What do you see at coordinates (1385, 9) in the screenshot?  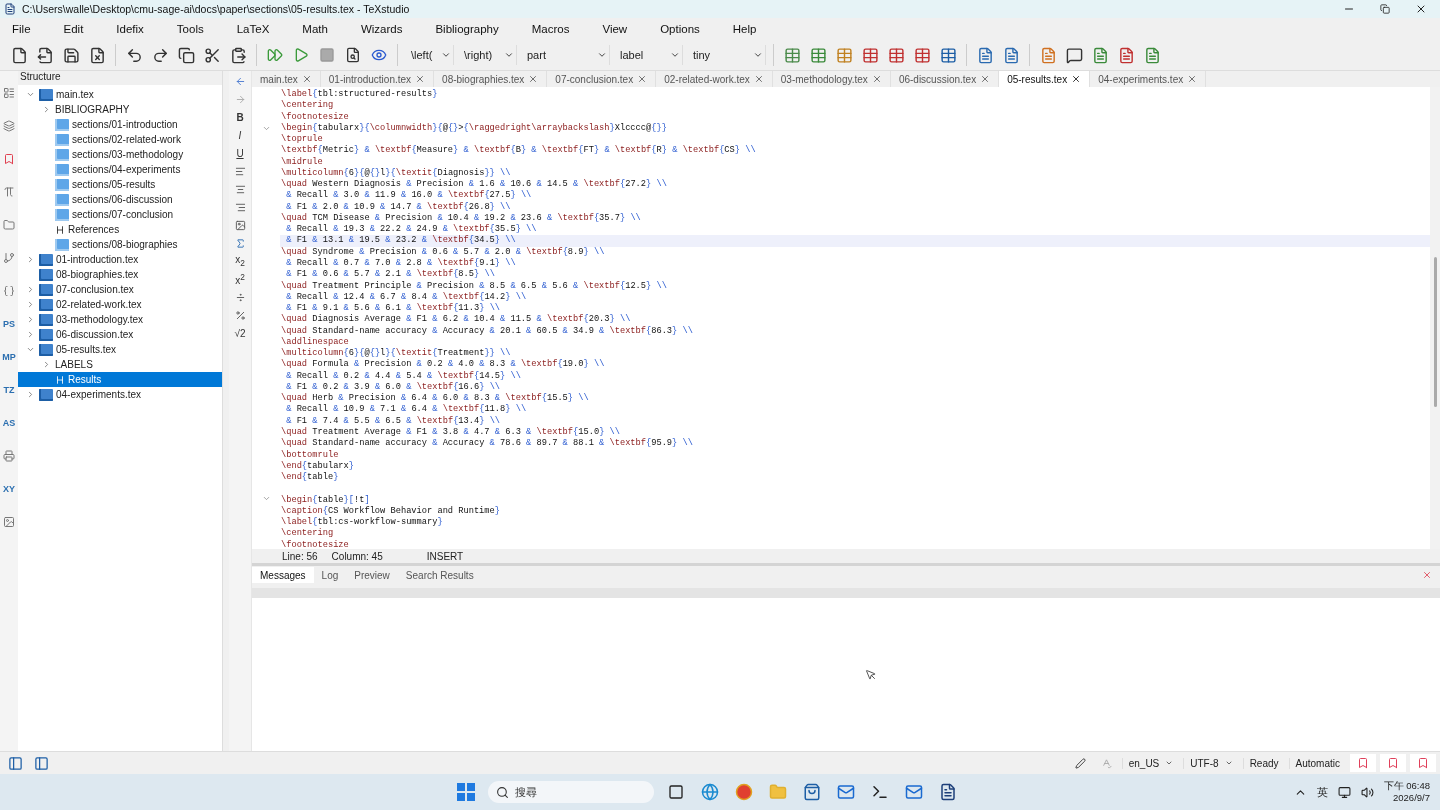 I see `restore-icon` at bounding box center [1385, 9].